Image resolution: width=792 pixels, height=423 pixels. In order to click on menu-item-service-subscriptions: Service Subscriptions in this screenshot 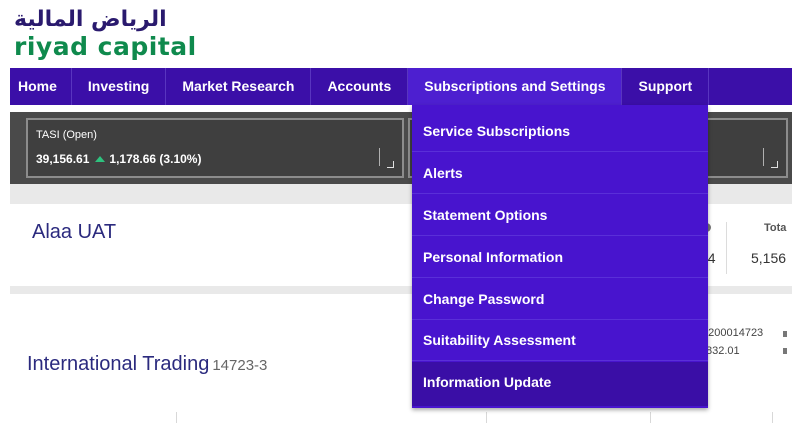, I will do `click(560, 131)`.